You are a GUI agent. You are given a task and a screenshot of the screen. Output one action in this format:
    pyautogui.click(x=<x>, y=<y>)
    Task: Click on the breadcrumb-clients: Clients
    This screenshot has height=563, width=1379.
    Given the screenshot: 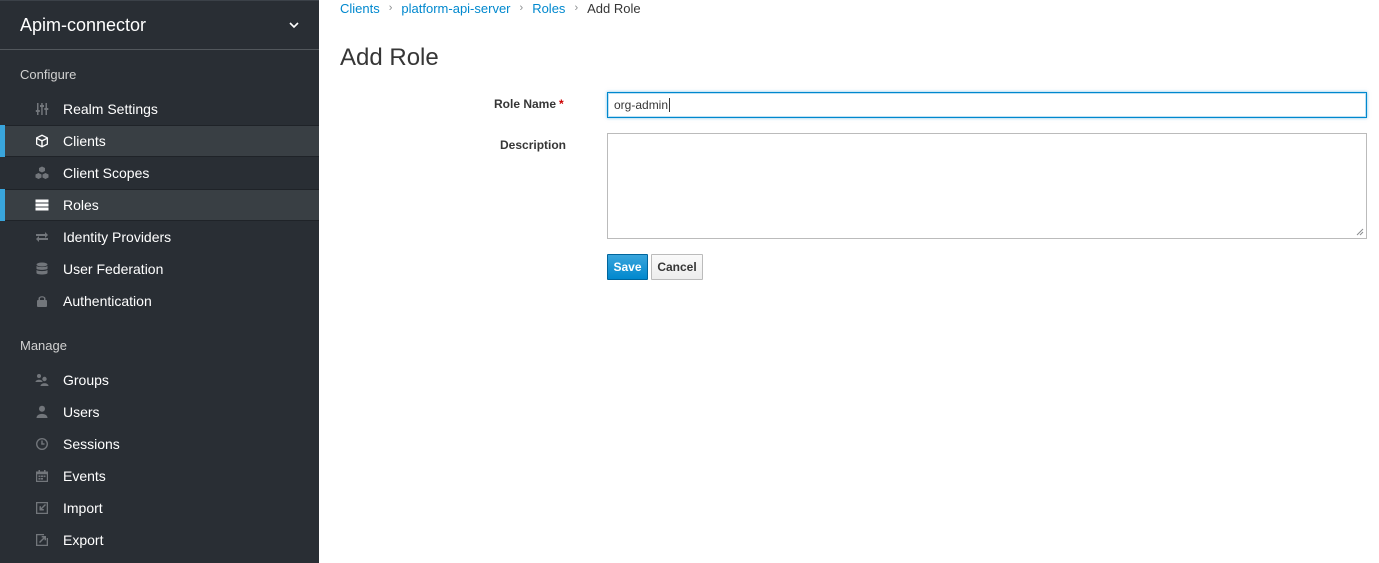 What is the action you would take?
    pyautogui.click(x=360, y=8)
    